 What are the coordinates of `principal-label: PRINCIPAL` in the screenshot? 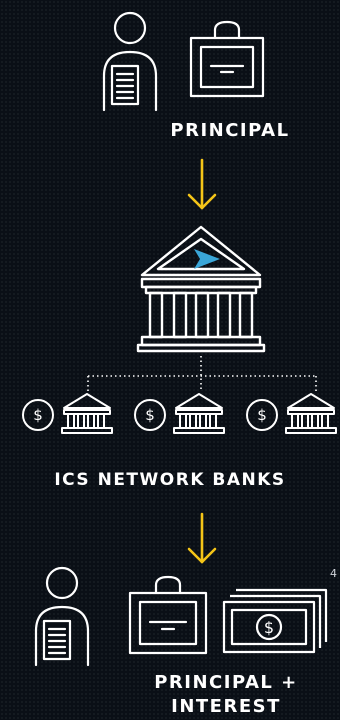 It's located at (230, 130).